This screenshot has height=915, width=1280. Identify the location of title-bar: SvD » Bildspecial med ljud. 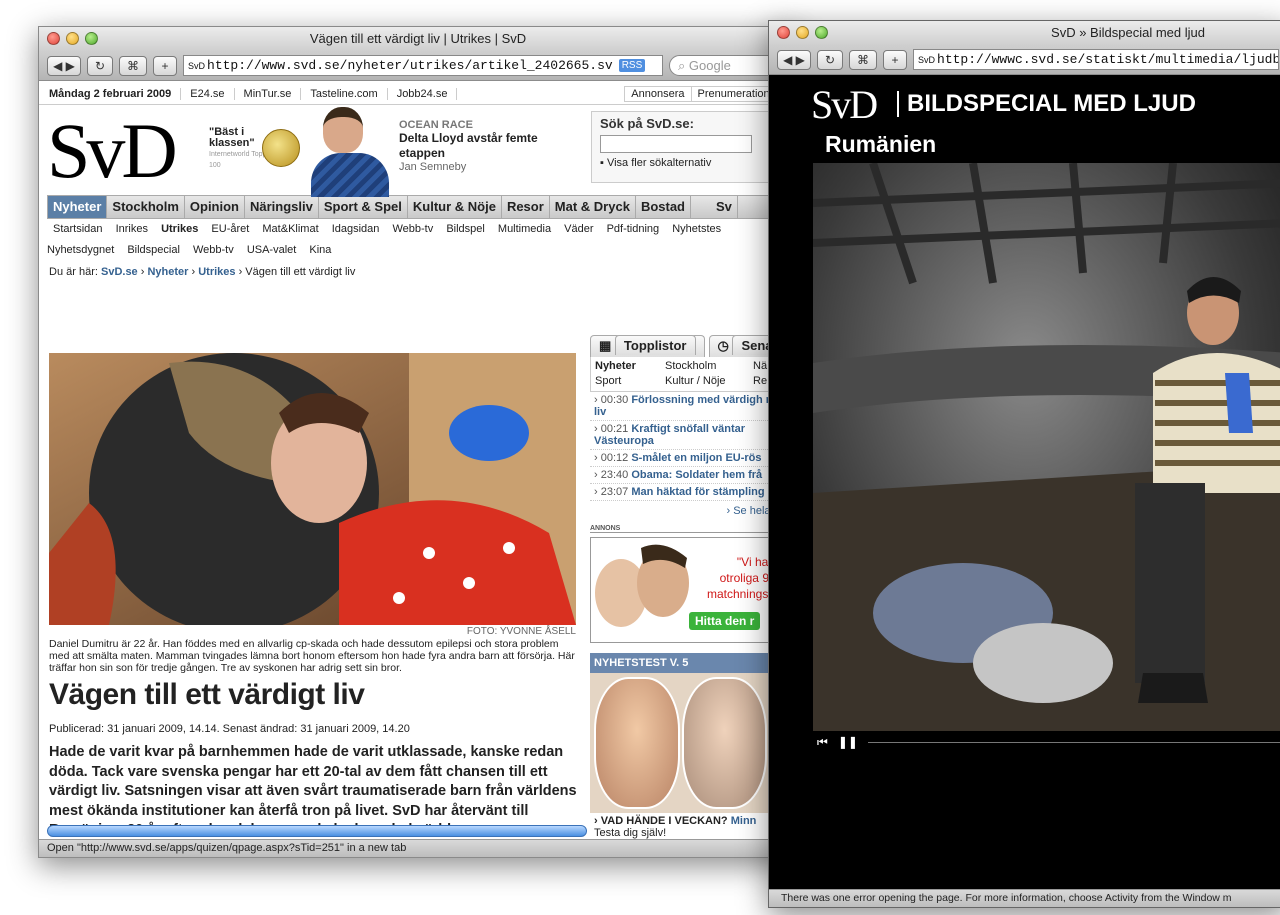
(1024, 33).